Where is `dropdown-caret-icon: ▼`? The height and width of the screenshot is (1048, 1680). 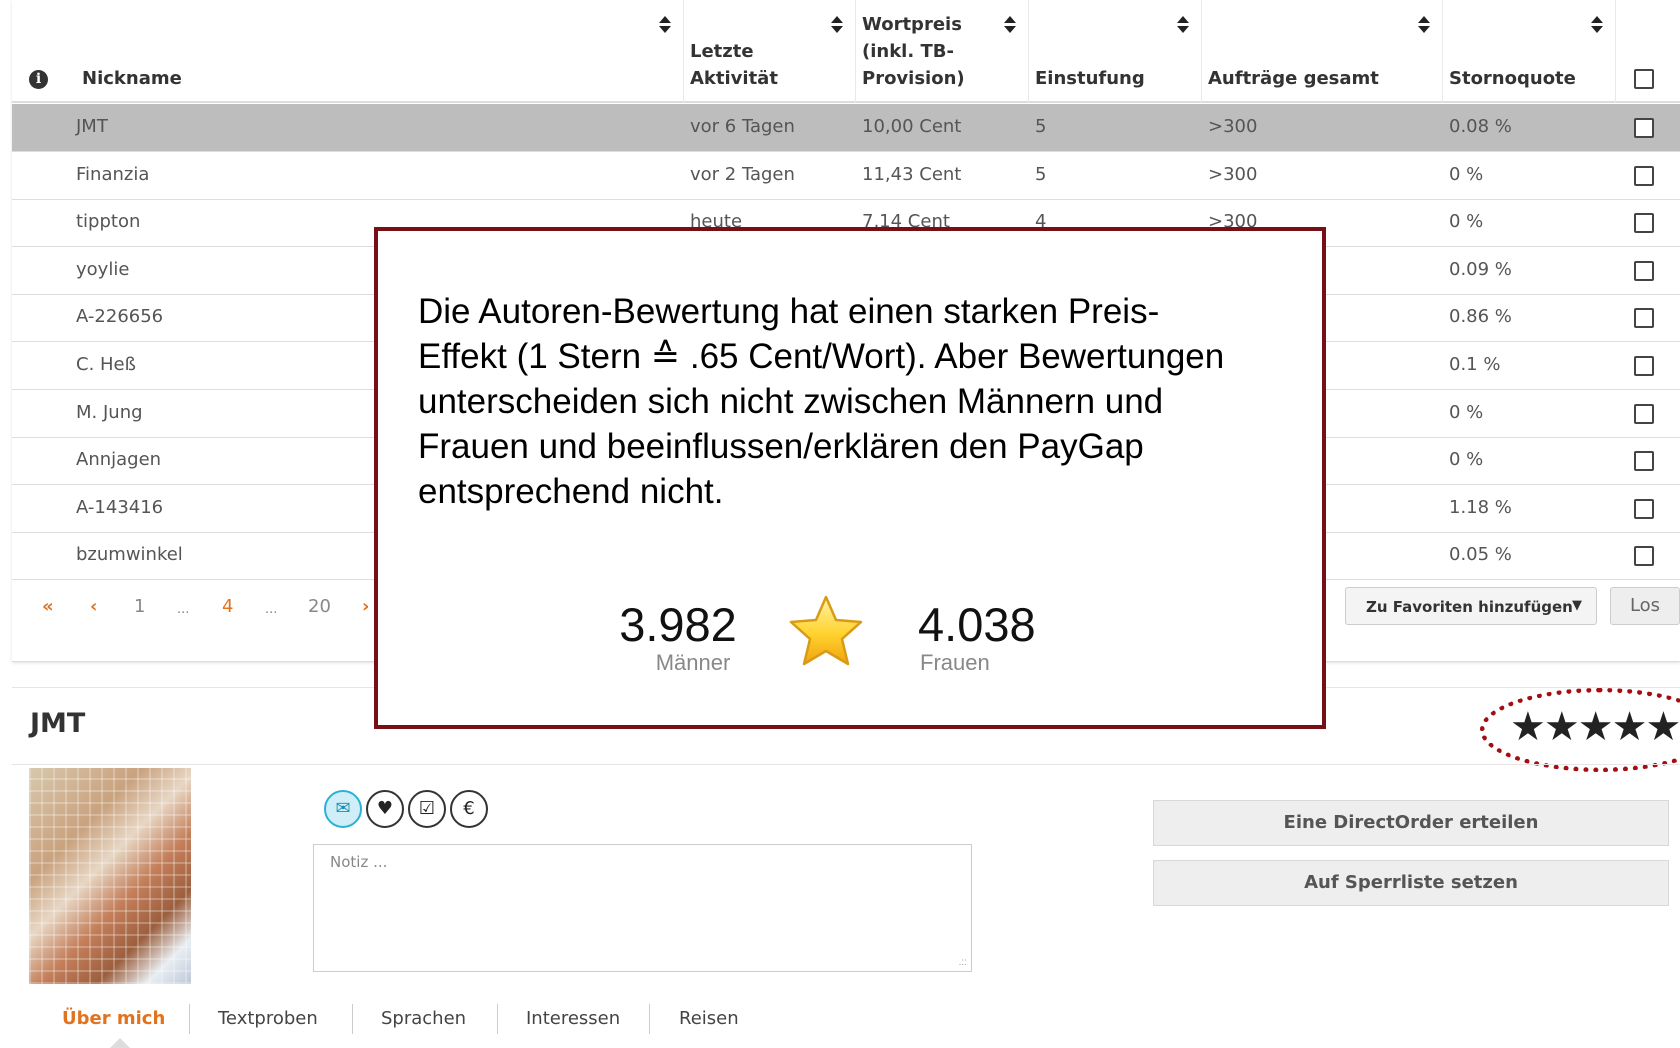
dropdown-caret-icon: ▼ is located at coordinates (1577, 605).